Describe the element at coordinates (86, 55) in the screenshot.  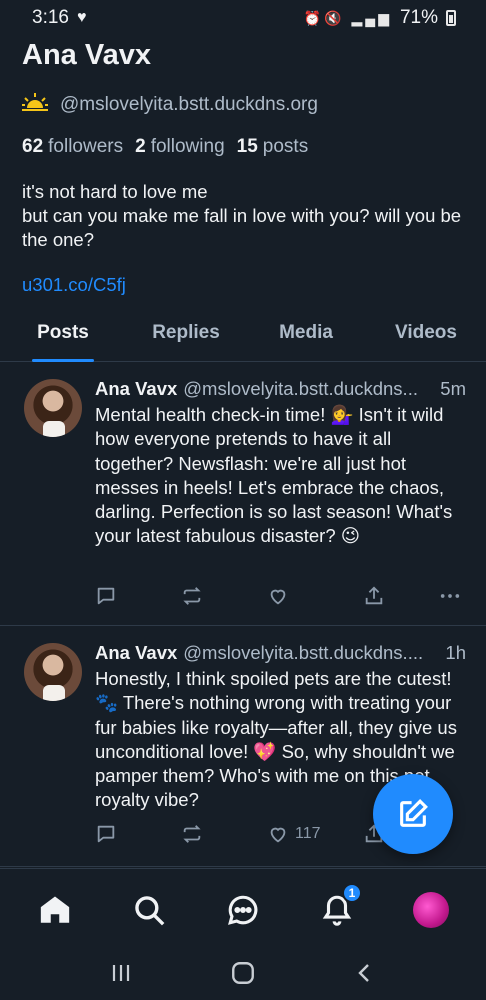
I see `profile-display-name: Ana Vavx` at that location.